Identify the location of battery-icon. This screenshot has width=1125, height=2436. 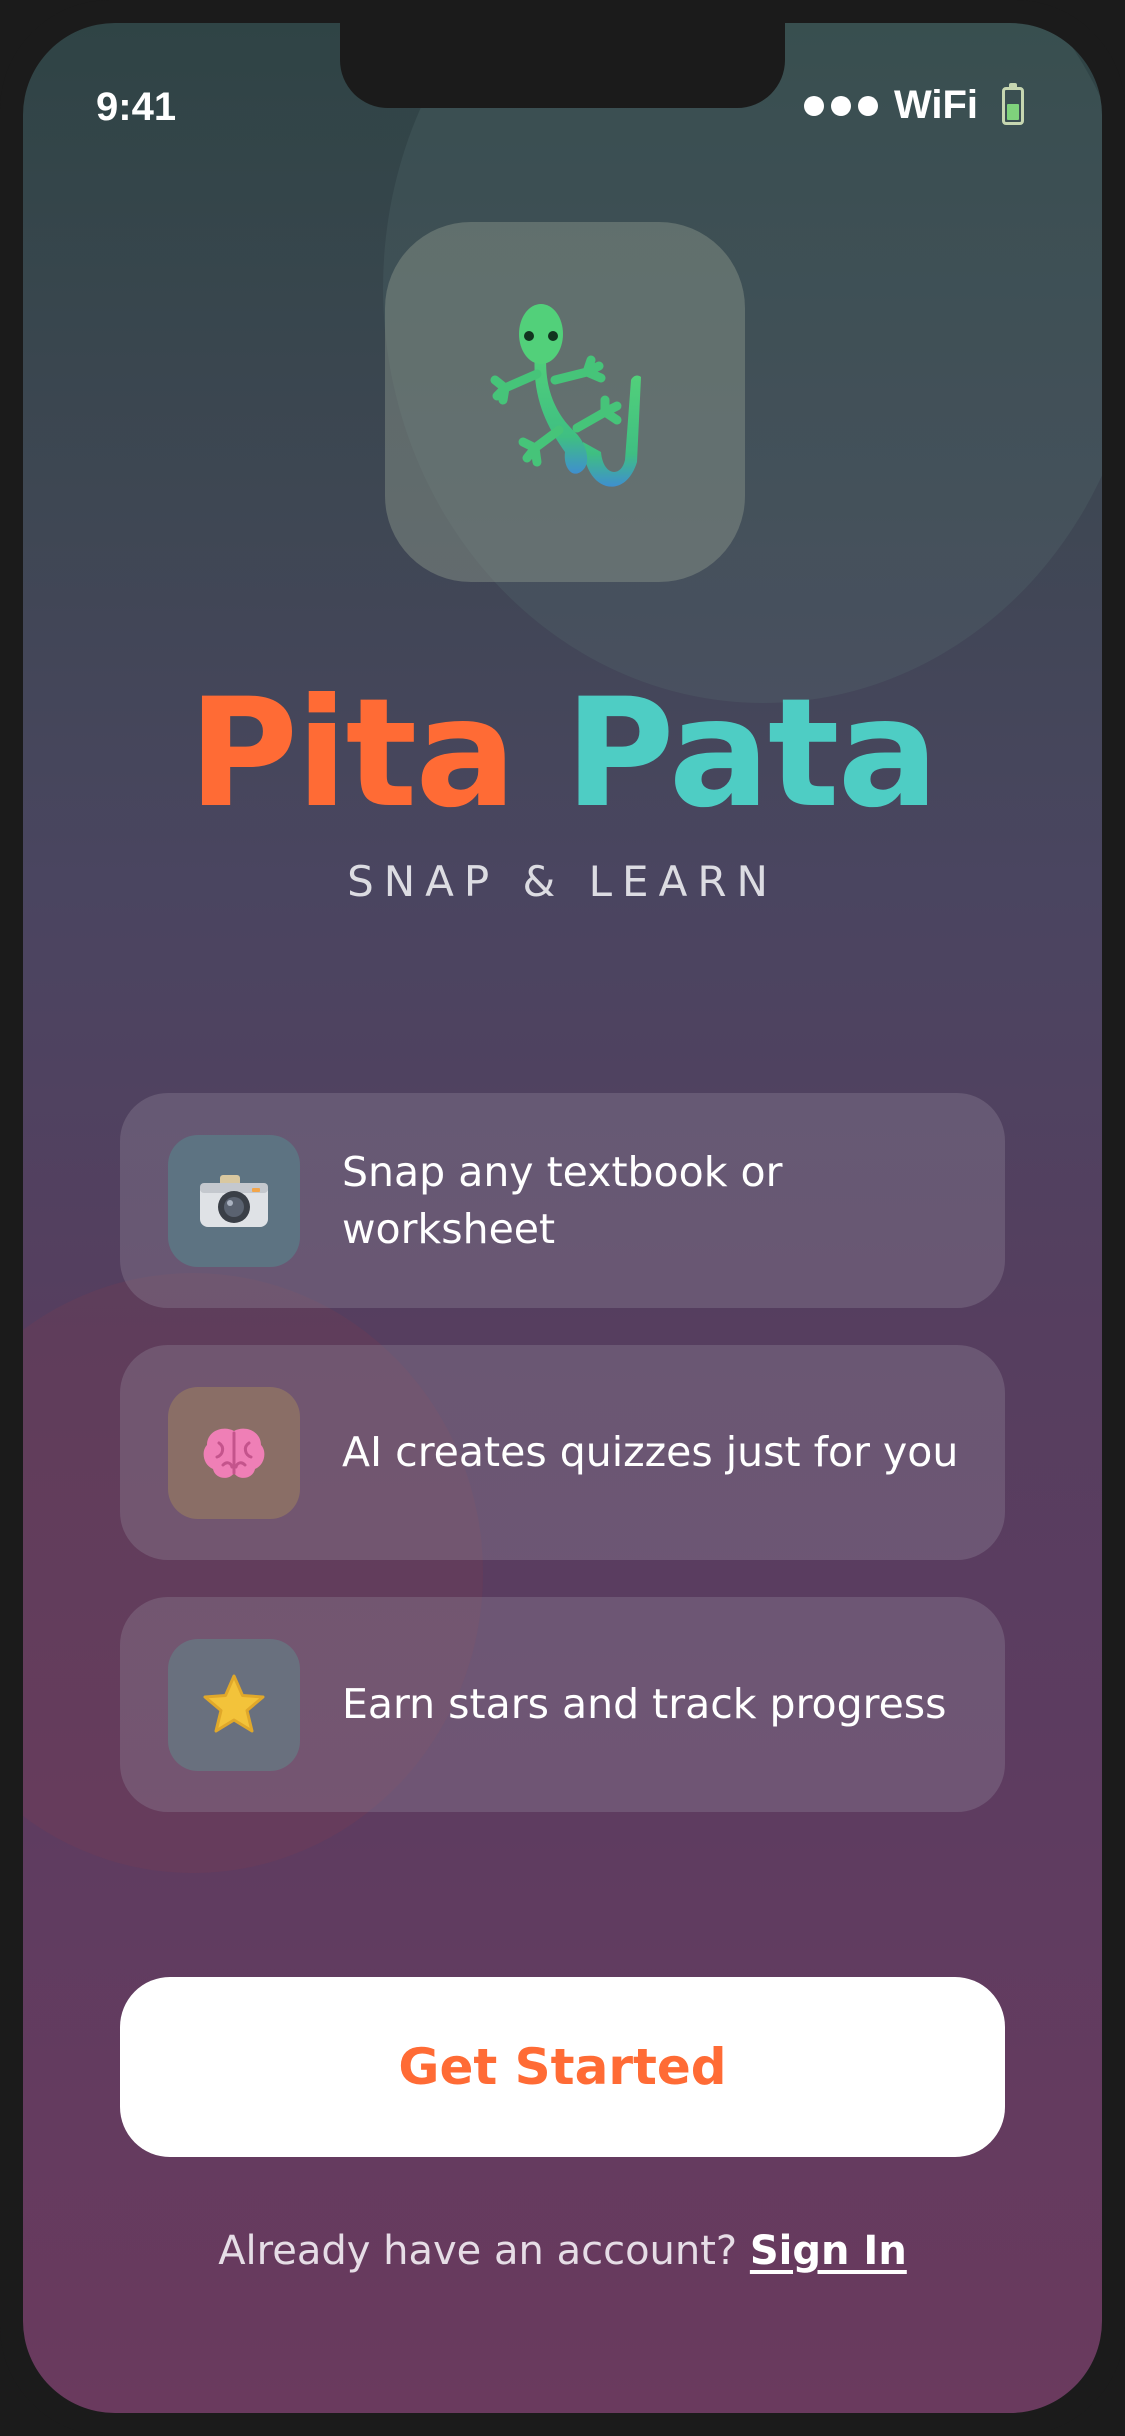
(1013, 103).